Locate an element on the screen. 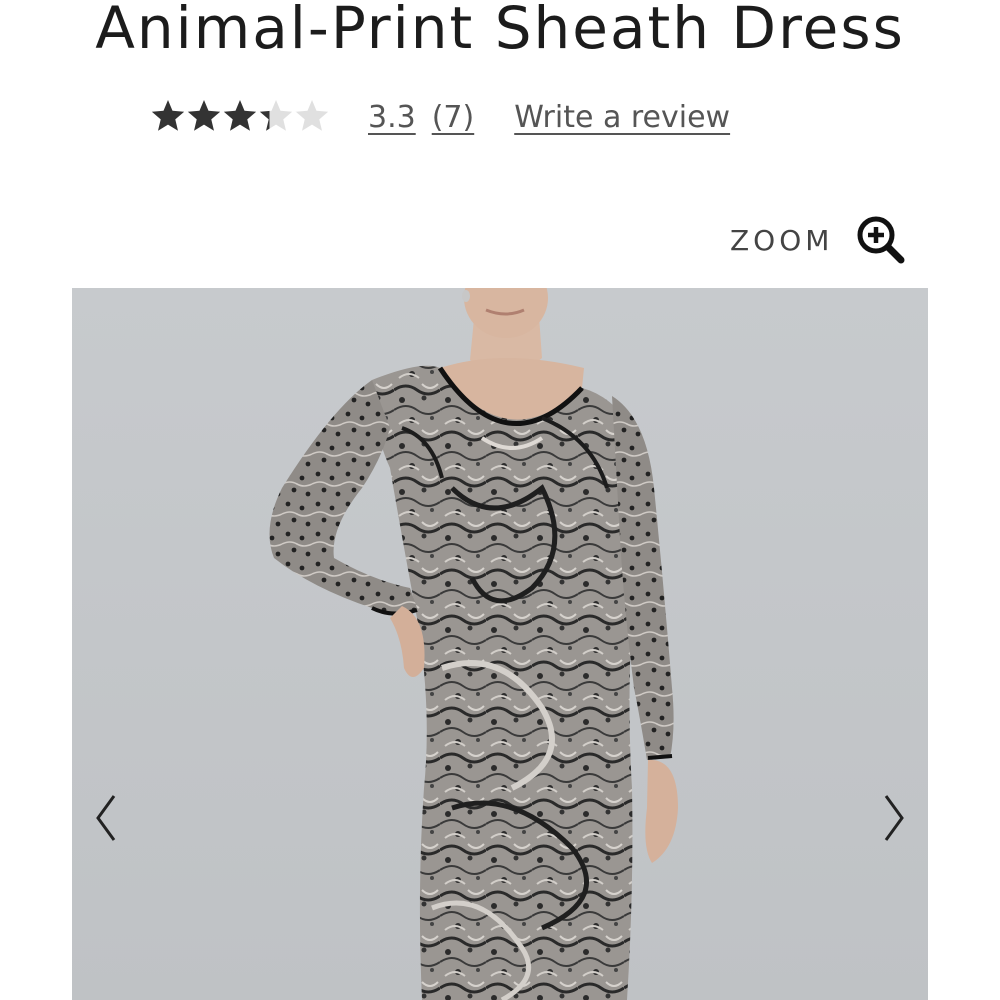 This screenshot has height=1000, width=1000. carousel-next-button is located at coordinates (894, 818).